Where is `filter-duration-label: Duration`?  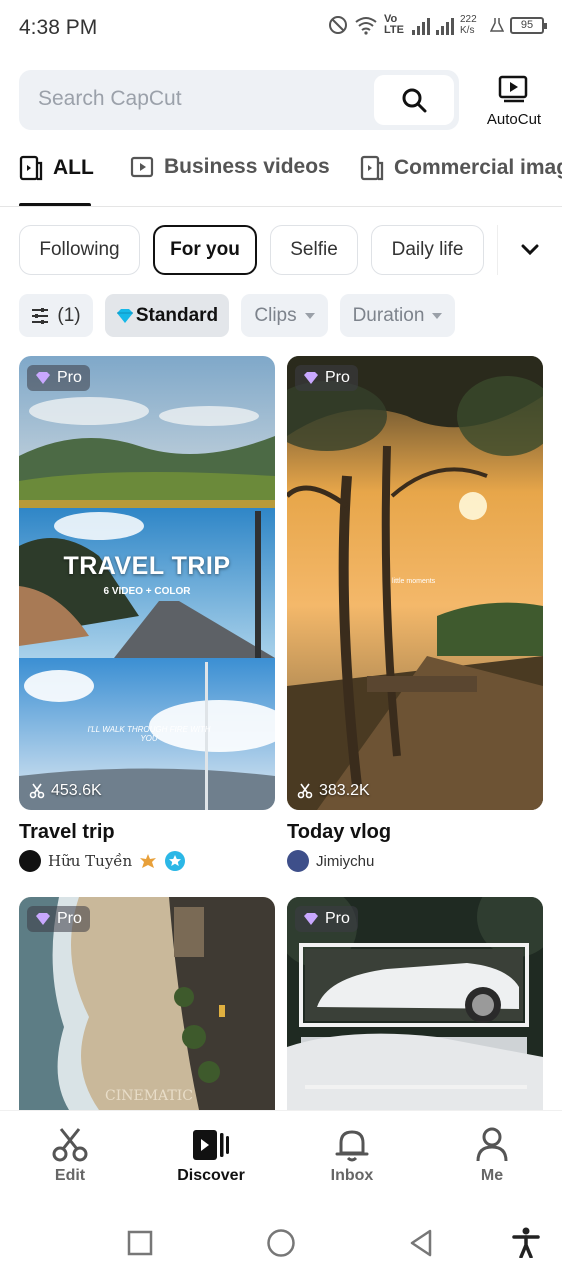 filter-duration-label: Duration is located at coordinates (388, 315).